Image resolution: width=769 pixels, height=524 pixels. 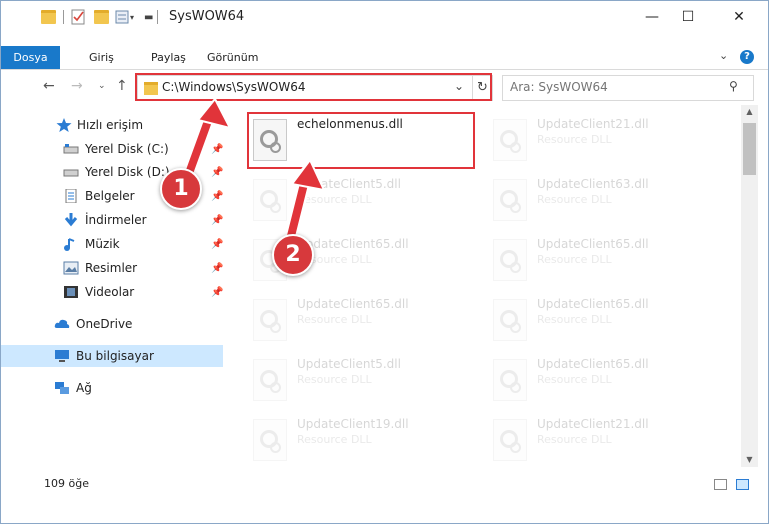 I want to click on step-1-badge: 1, so click(x=181, y=189).